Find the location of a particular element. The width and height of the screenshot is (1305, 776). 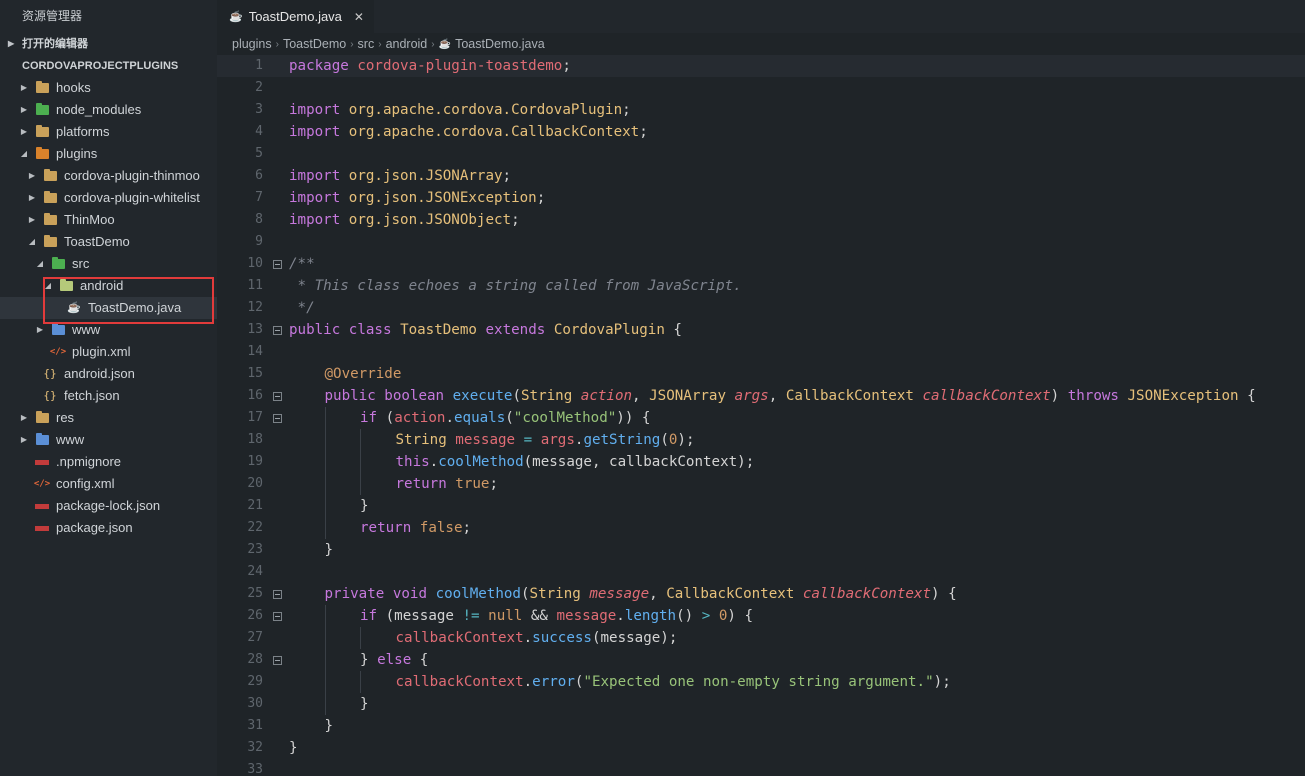

tree-item-fetch-json: {} fetch.json is located at coordinates (108, 396).